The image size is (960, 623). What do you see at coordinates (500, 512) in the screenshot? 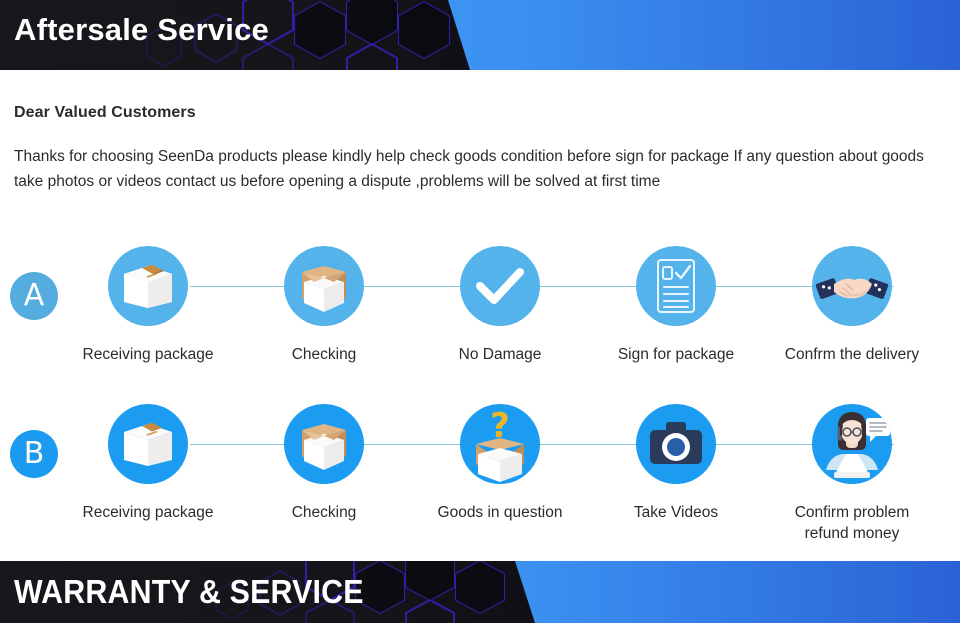
I see `step-label: Goods in question` at bounding box center [500, 512].